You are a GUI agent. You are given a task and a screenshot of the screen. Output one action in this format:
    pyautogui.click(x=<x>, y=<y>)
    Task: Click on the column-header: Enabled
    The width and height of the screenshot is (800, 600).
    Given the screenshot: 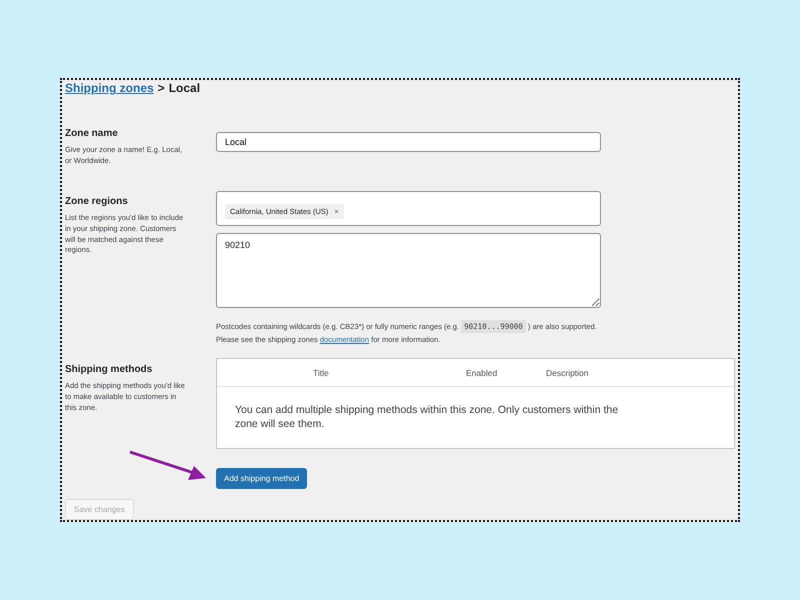 What is the action you would take?
    pyautogui.click(x=482, y=373)
    